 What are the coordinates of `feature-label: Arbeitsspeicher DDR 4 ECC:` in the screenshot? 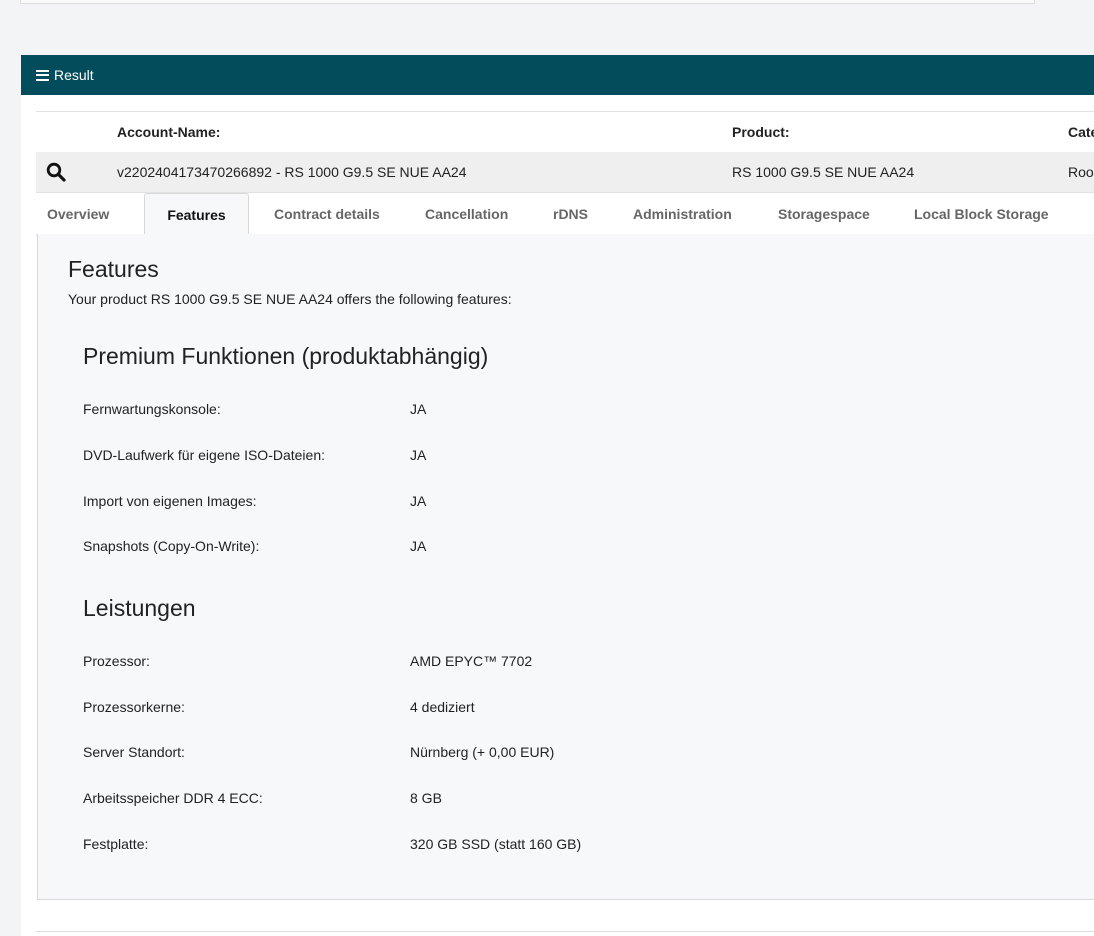 It's located at (173, 798).